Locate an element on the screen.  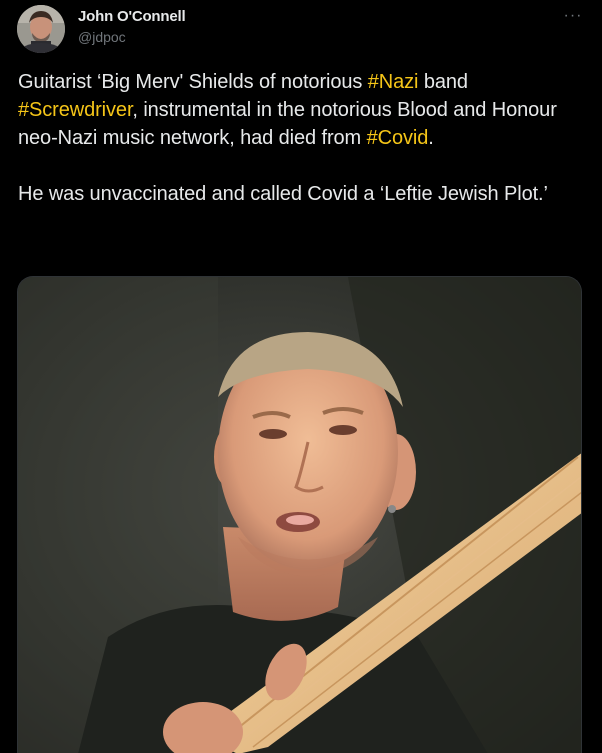
hashtag-screwdriver: #Screwdriver is located at coordinates (75, 110).